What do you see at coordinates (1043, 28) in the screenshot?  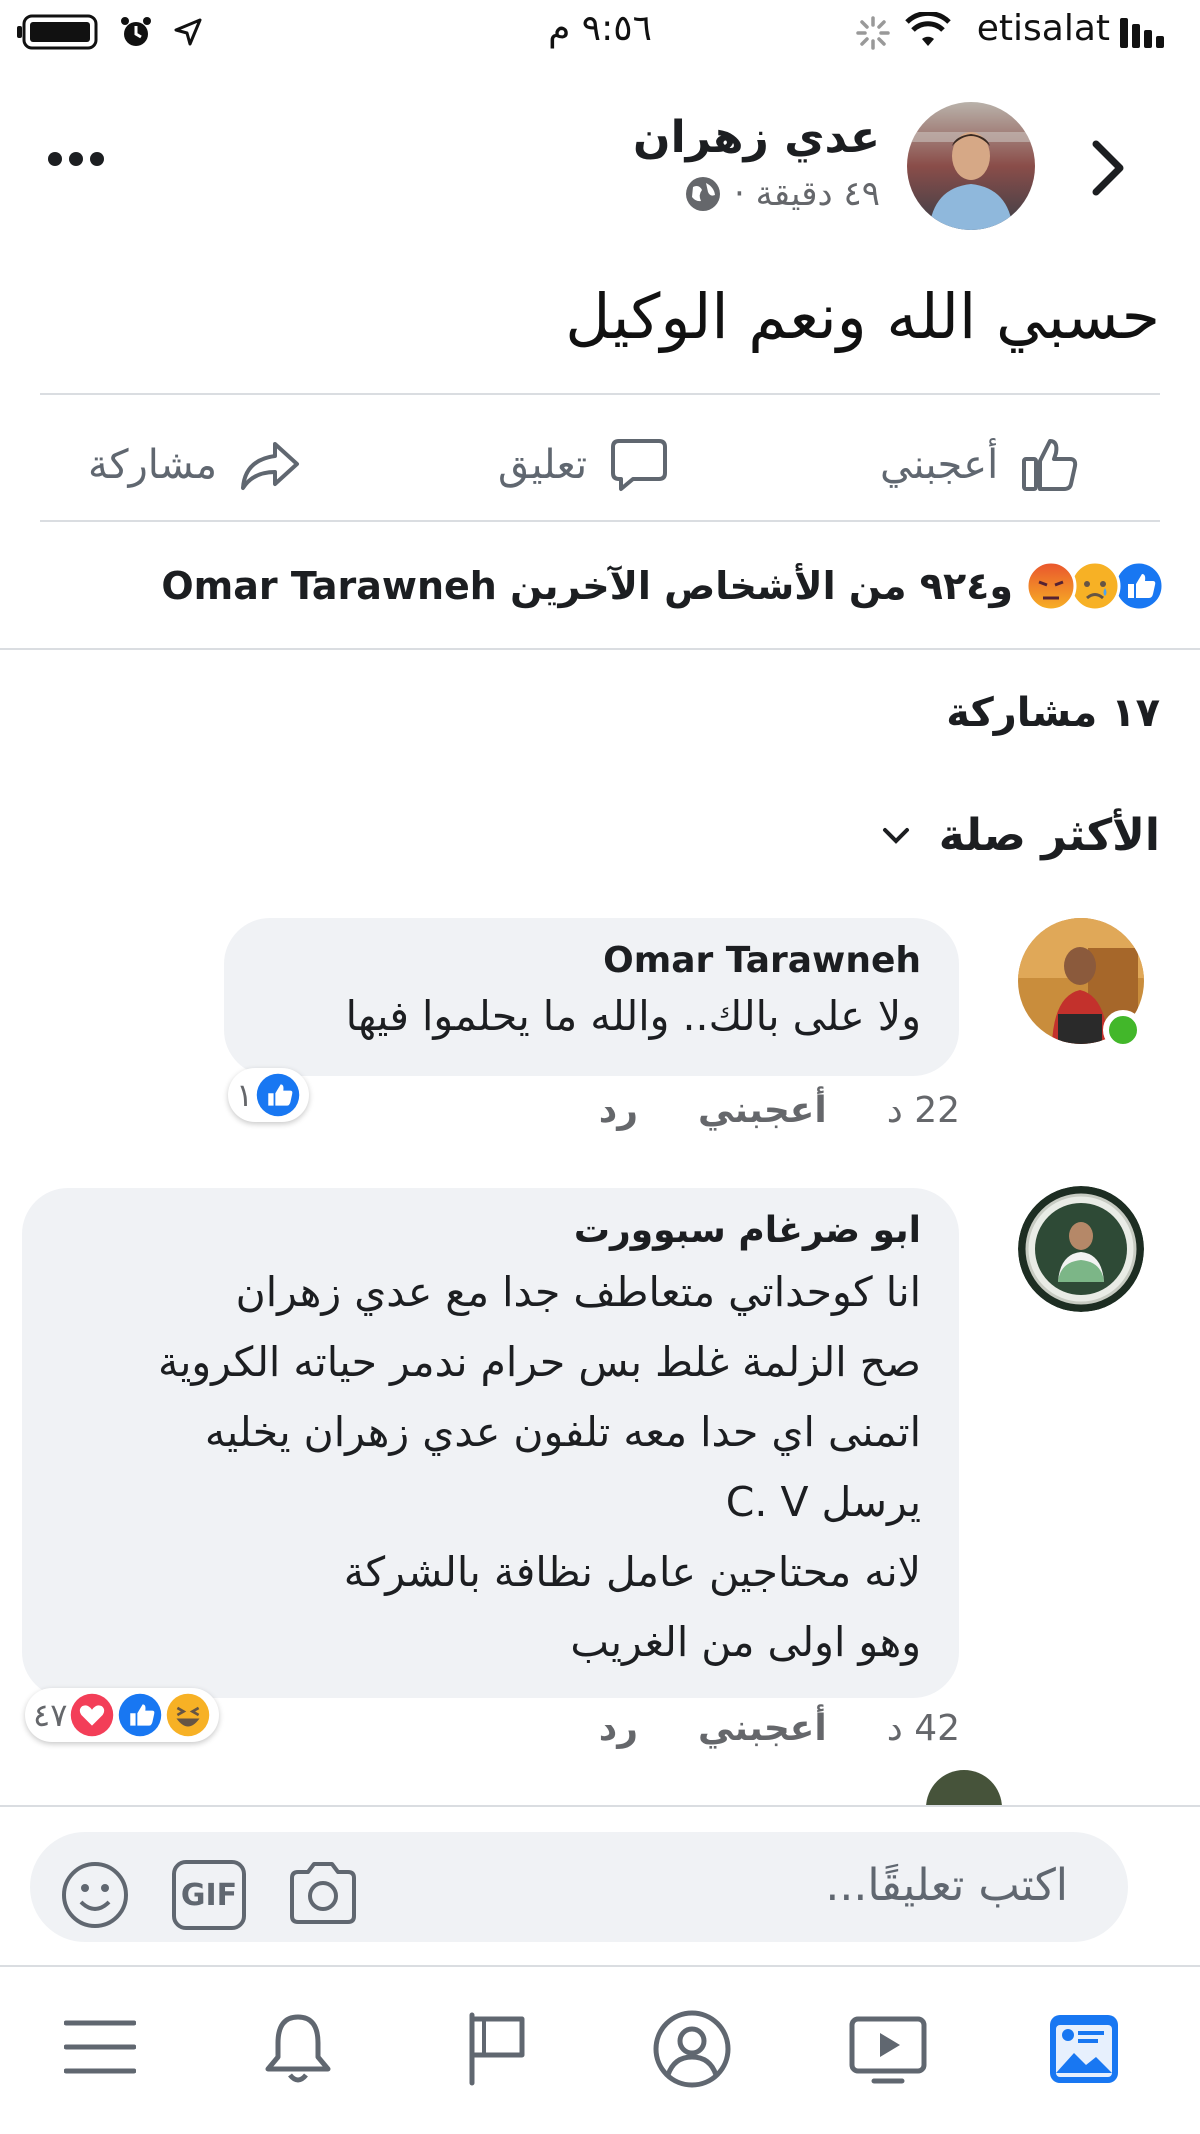 I see `carrier-name: etisalat` at bounding box center [1043, 28].